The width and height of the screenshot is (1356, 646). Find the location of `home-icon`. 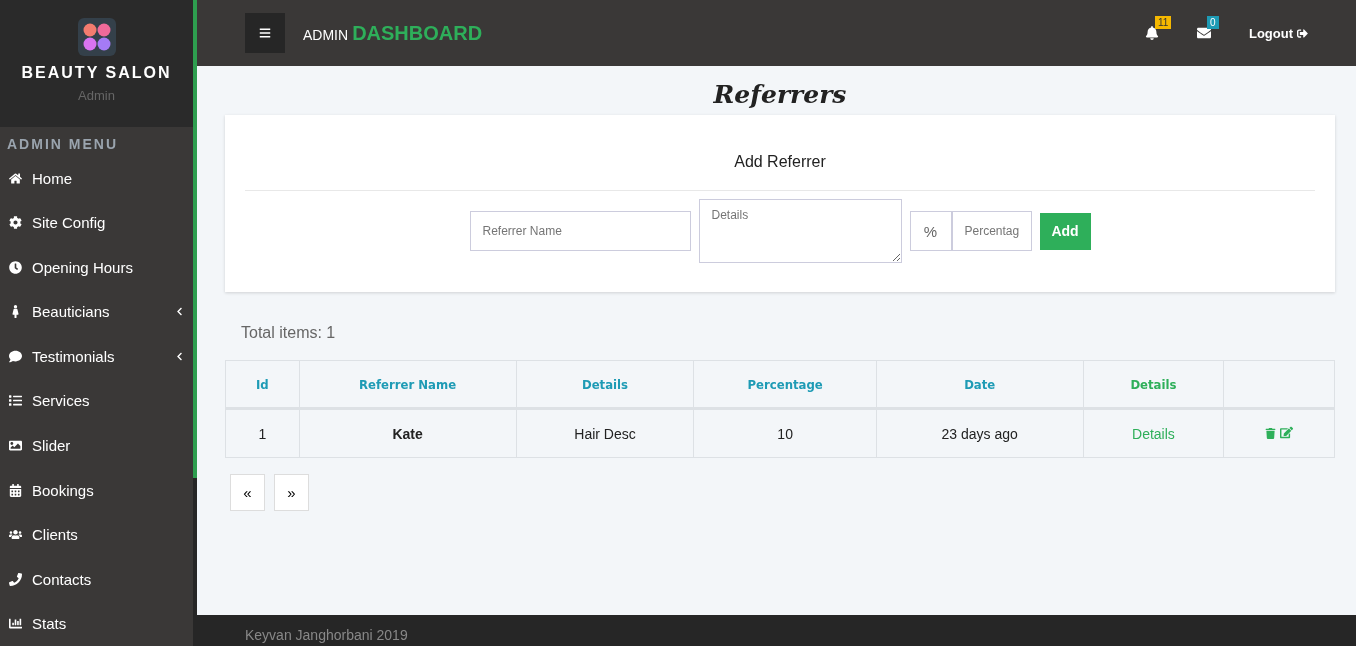

home-icon is located at coordinates (15, 178).